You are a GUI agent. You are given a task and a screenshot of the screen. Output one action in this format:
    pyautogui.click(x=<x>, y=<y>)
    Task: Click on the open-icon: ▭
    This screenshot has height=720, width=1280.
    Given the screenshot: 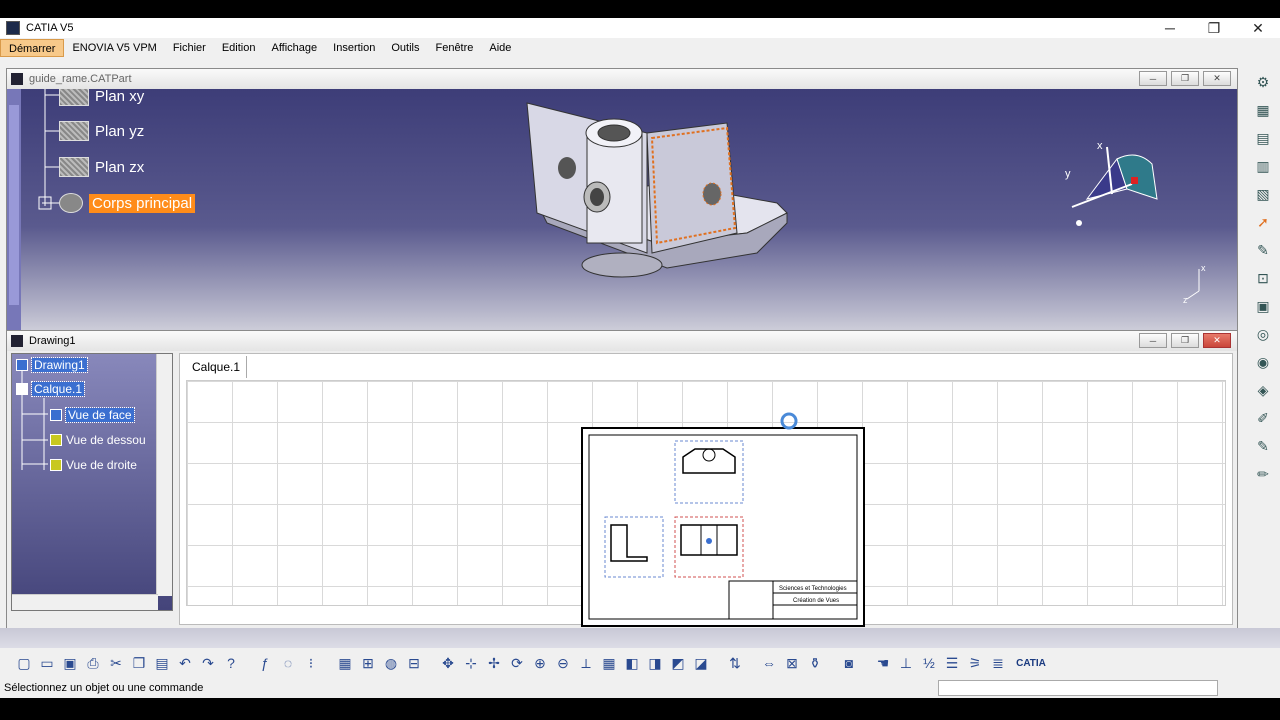 What is the action you would take?
    pyautogui.click(x=47, y=663)
    